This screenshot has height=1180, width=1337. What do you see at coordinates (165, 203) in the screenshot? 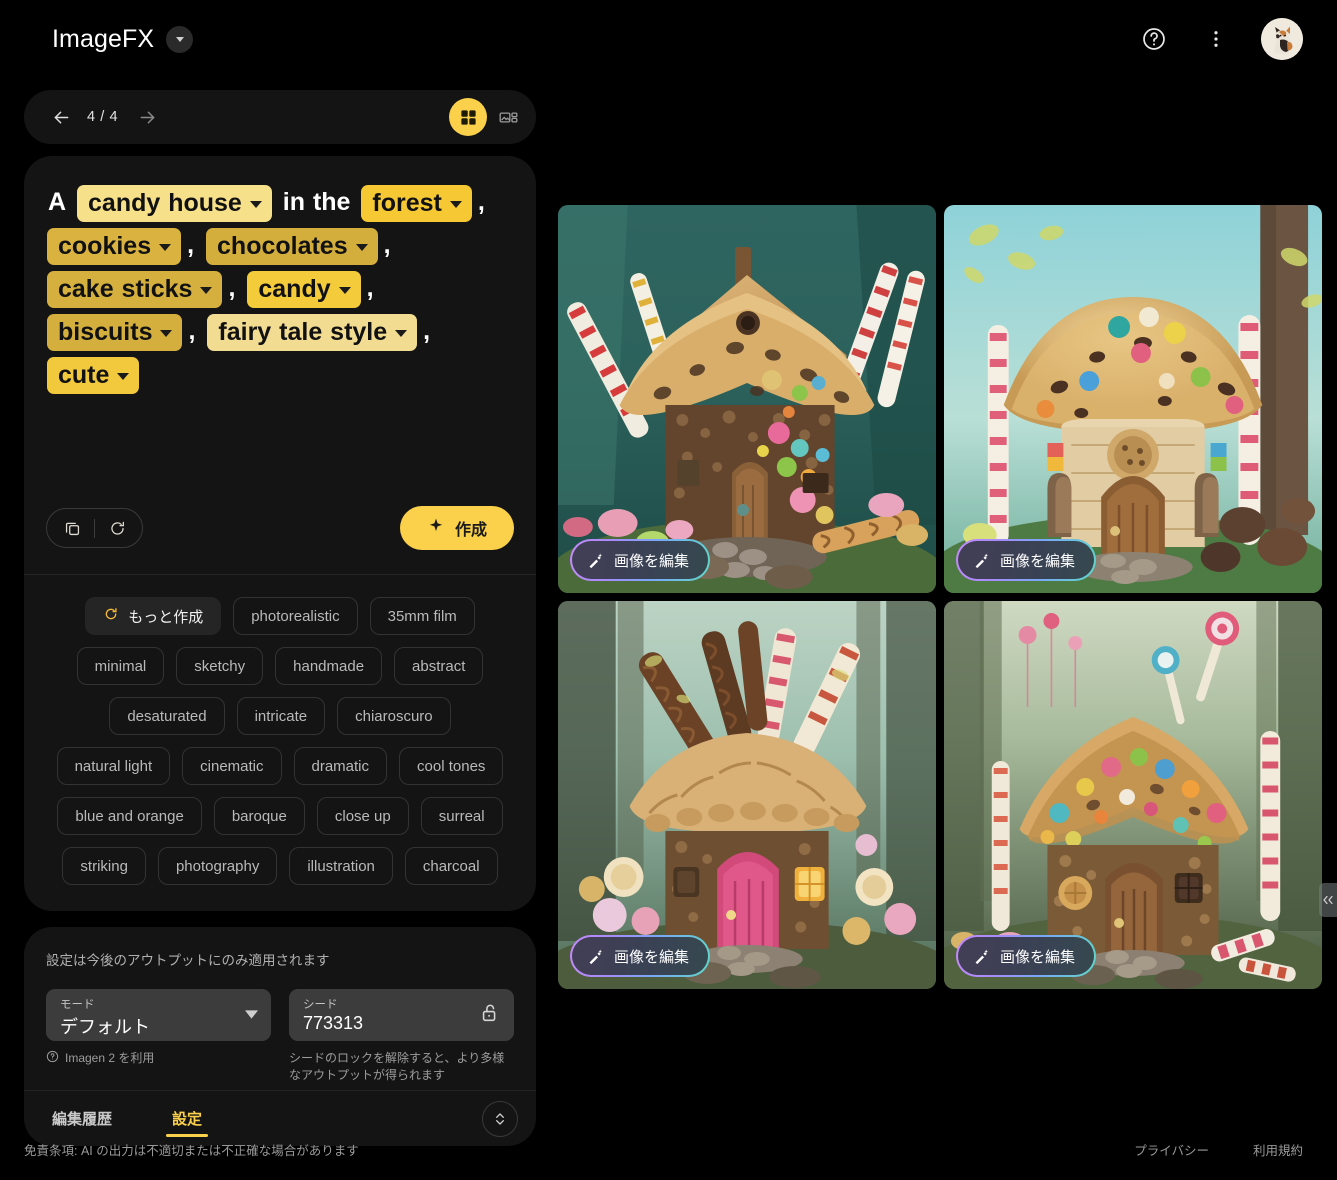
I see `chip-label: candy house` at bounding box center [165, 203].